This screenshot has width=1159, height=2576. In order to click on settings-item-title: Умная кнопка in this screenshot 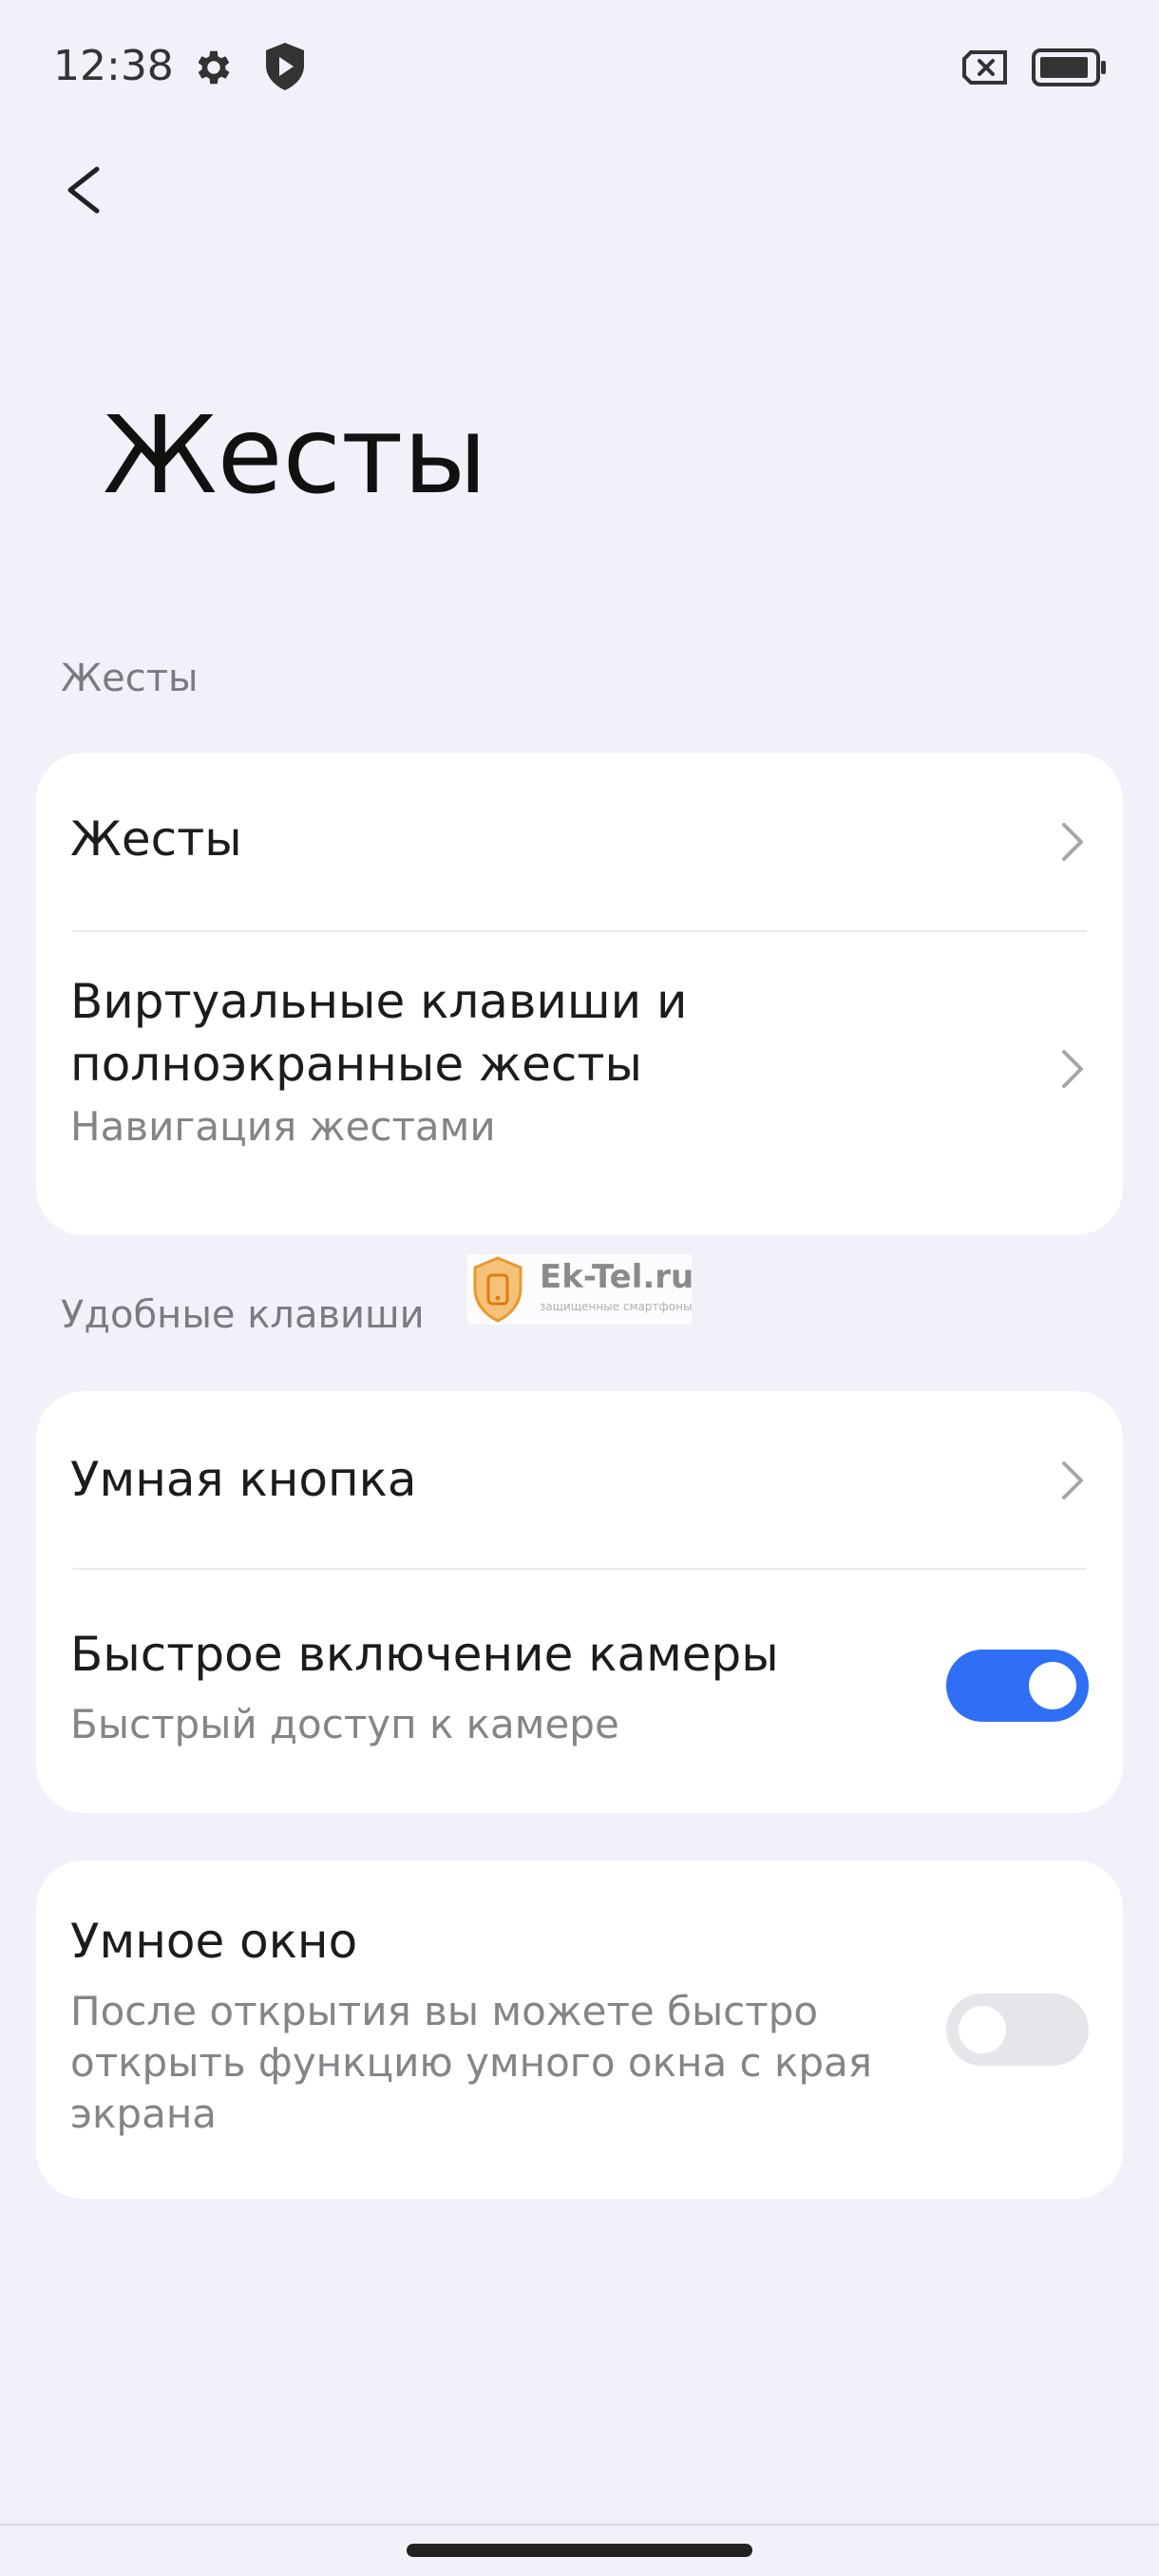, I will do `click(243, 1479)`.